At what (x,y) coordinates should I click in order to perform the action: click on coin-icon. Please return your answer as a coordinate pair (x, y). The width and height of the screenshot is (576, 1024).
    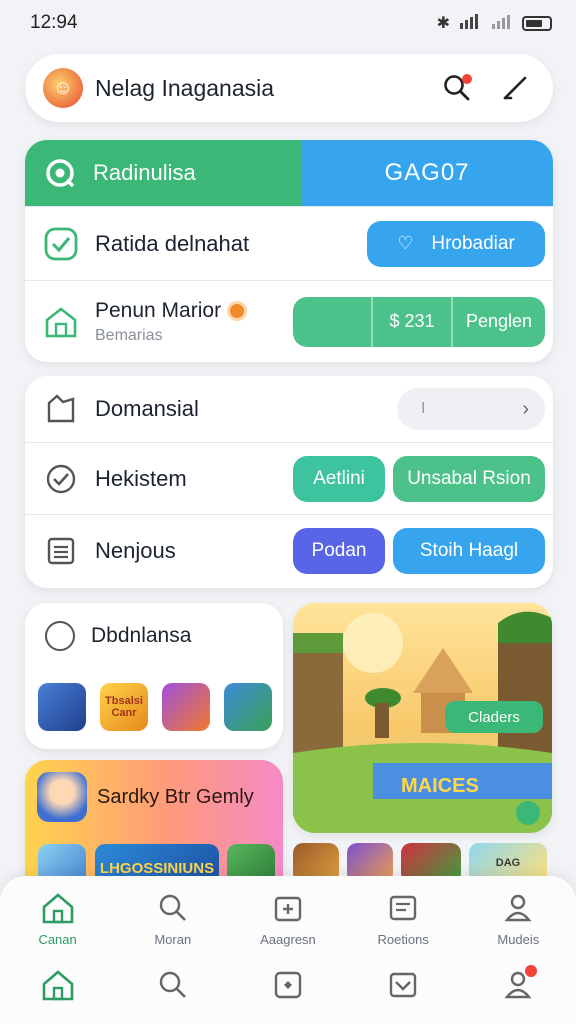
    Looking at the image, I should click on (237, 310).